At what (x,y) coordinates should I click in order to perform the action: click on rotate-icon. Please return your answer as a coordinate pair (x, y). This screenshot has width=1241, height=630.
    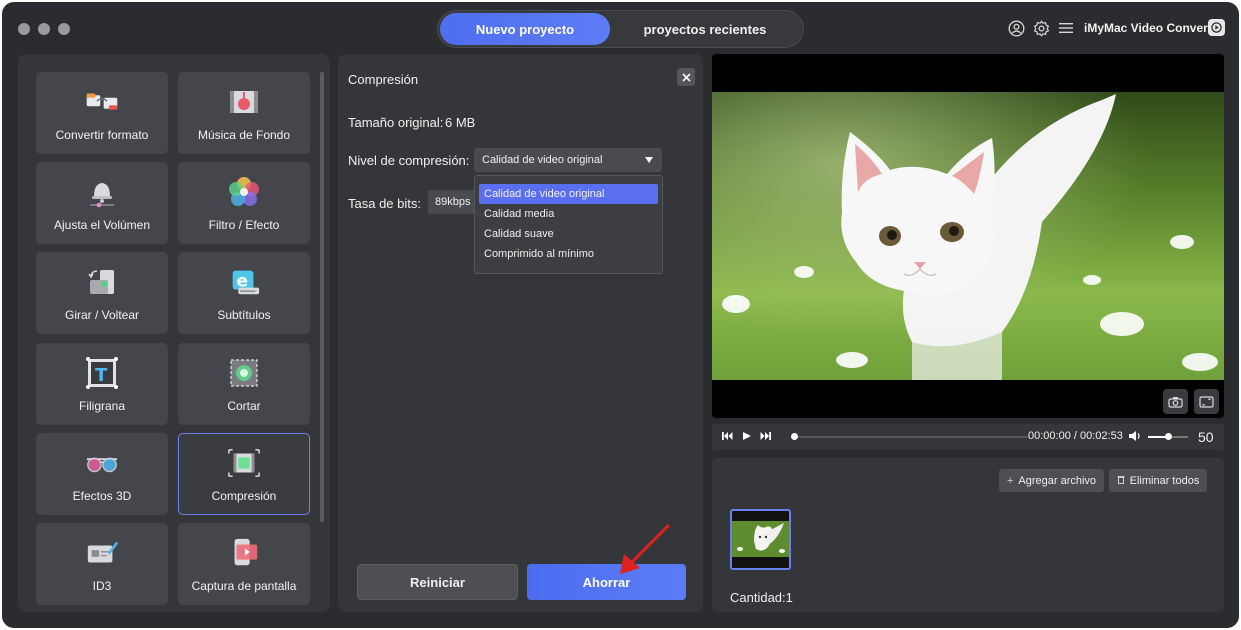
    Looking at the image, I should click on (102, 282).